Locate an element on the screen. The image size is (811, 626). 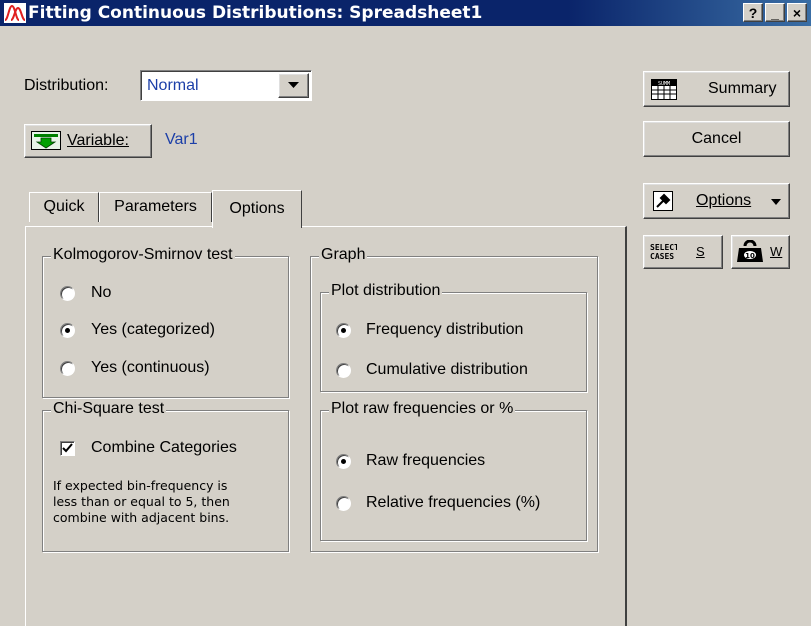
options-button-label: Options is located at coordinates (723, 201).